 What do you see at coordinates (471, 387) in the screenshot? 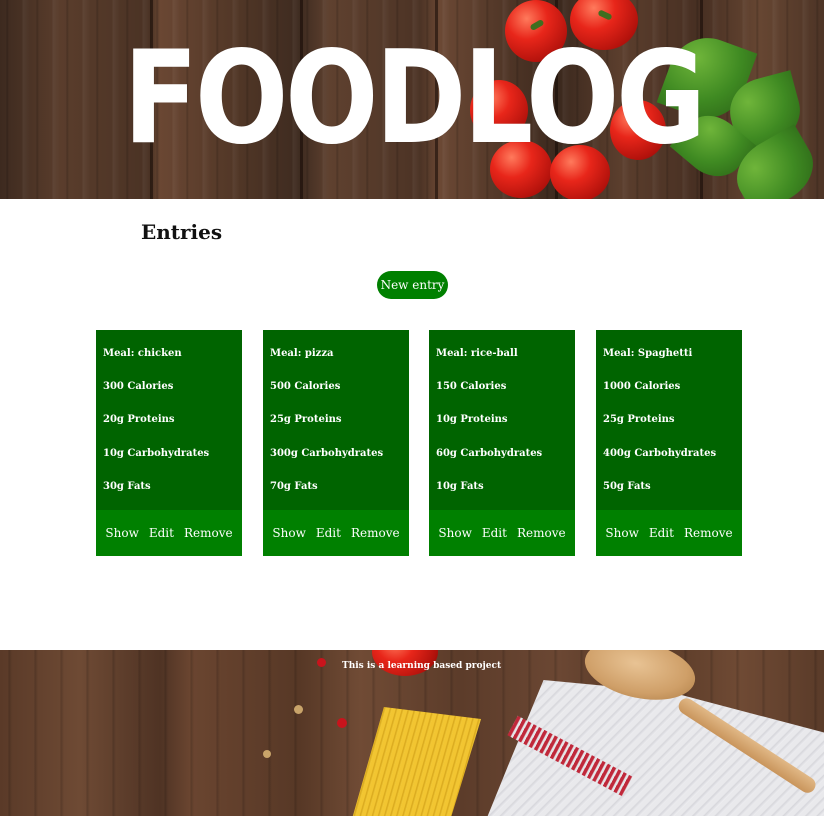
I see `entry-calories: 150 Calories` at bounding box center [471, 387].